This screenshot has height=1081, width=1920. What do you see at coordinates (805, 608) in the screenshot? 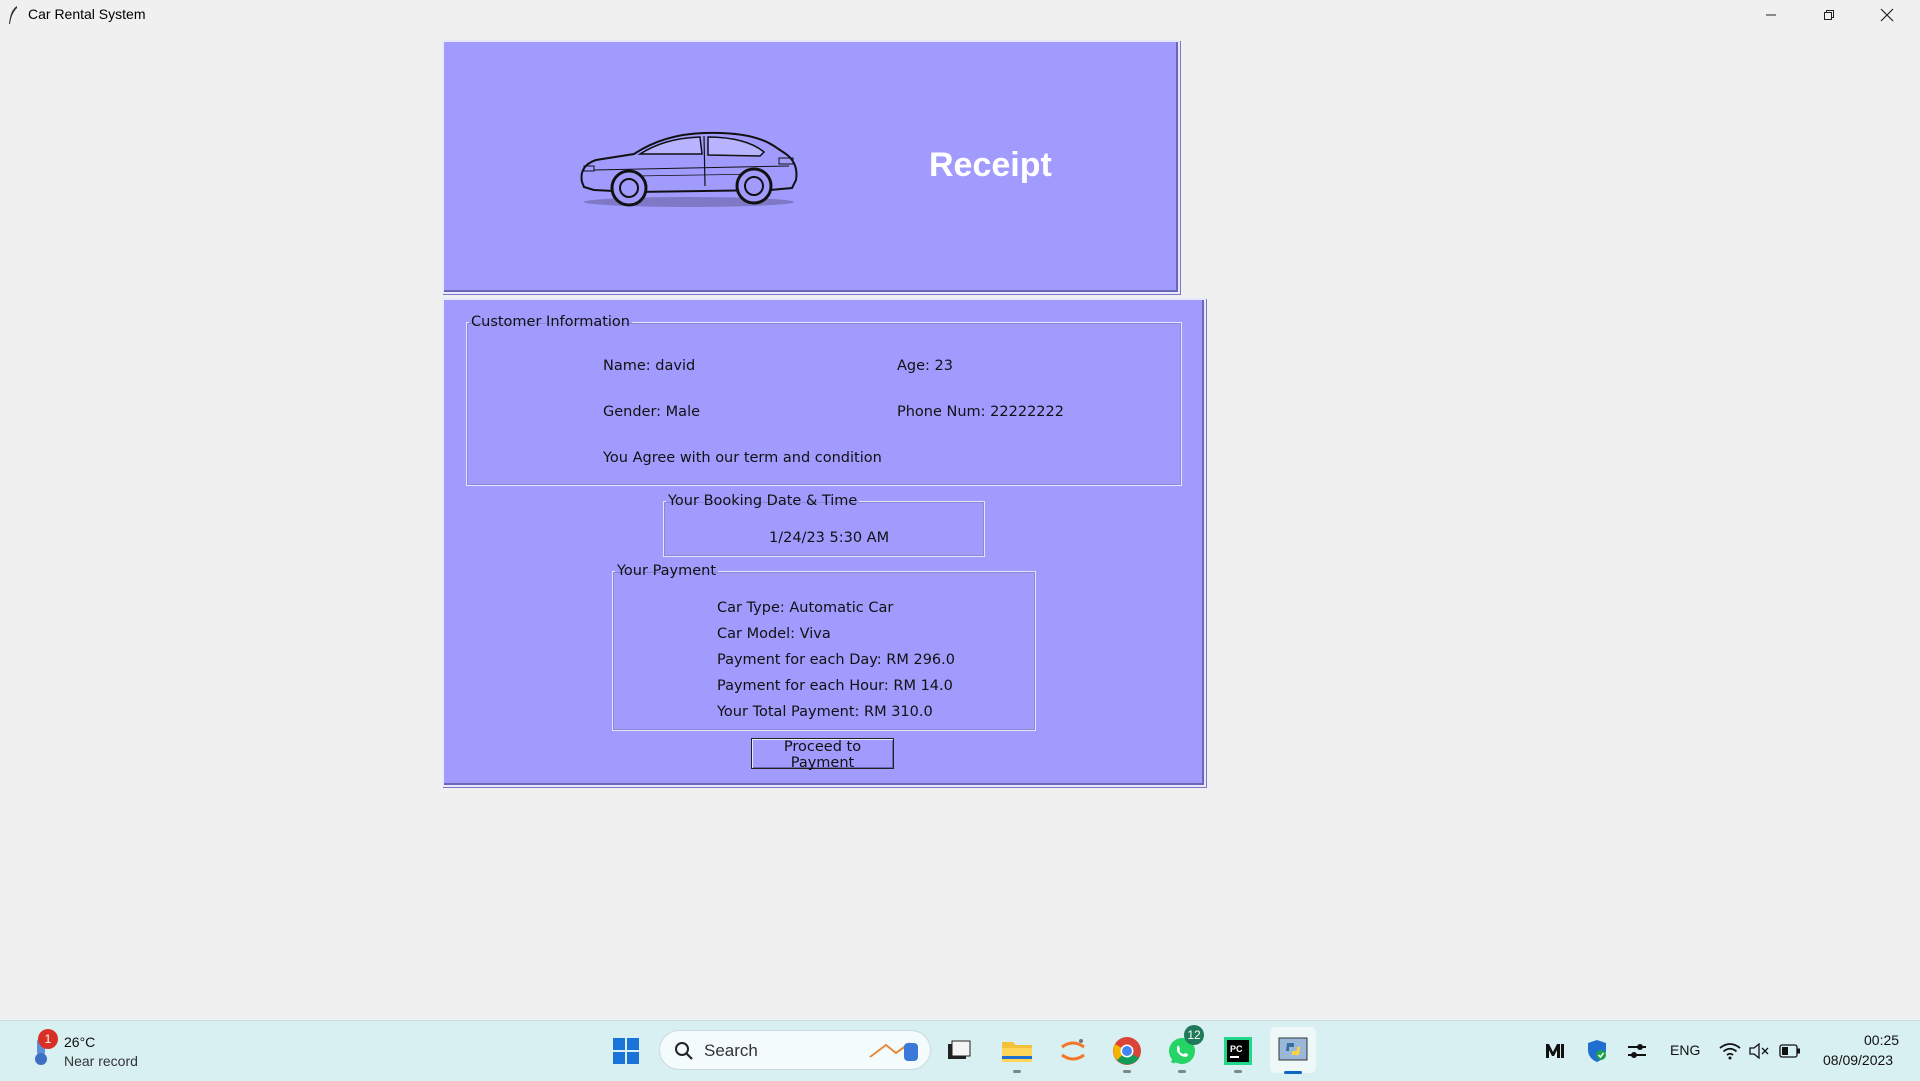
I see `payment-car-type: Car Type: Automatic Car` at bounding box center [805, 608].